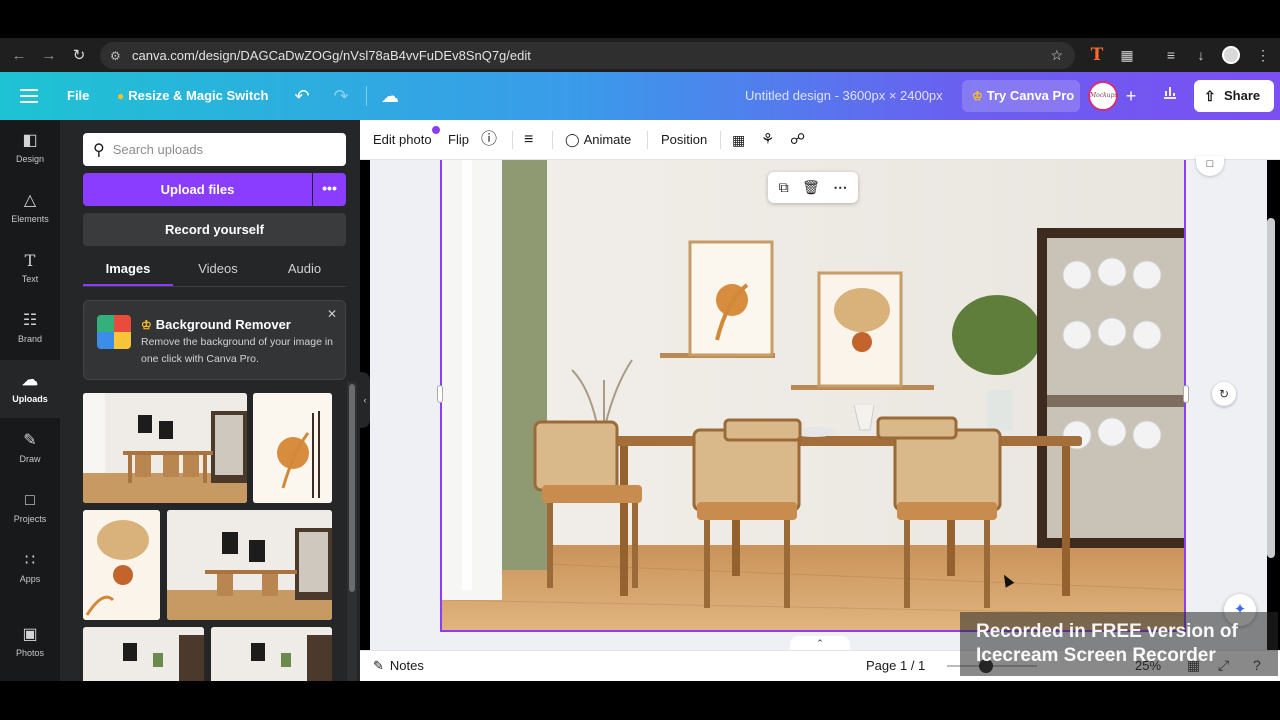 The width and height of the screenshot is (1280, 720). What do you see at coordinates (30, 380) in the screenshot?
I see `cloud-upload-icon: ☁` at bounding box center [30, 380].